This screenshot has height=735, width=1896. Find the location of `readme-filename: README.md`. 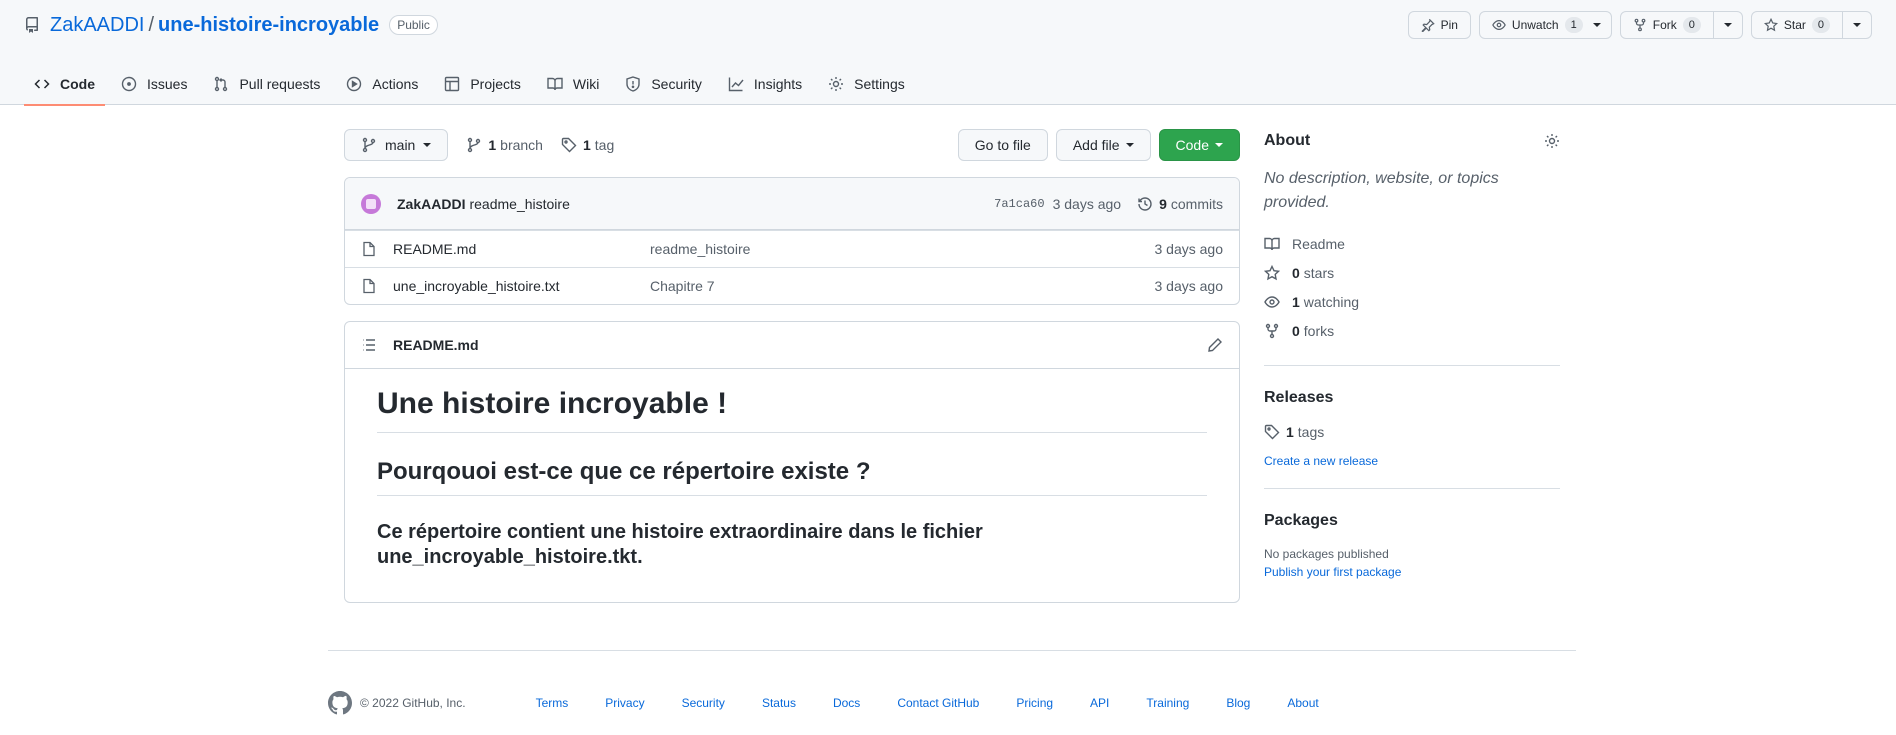

readme-filename: README.md is located at coordinates (436, 345).